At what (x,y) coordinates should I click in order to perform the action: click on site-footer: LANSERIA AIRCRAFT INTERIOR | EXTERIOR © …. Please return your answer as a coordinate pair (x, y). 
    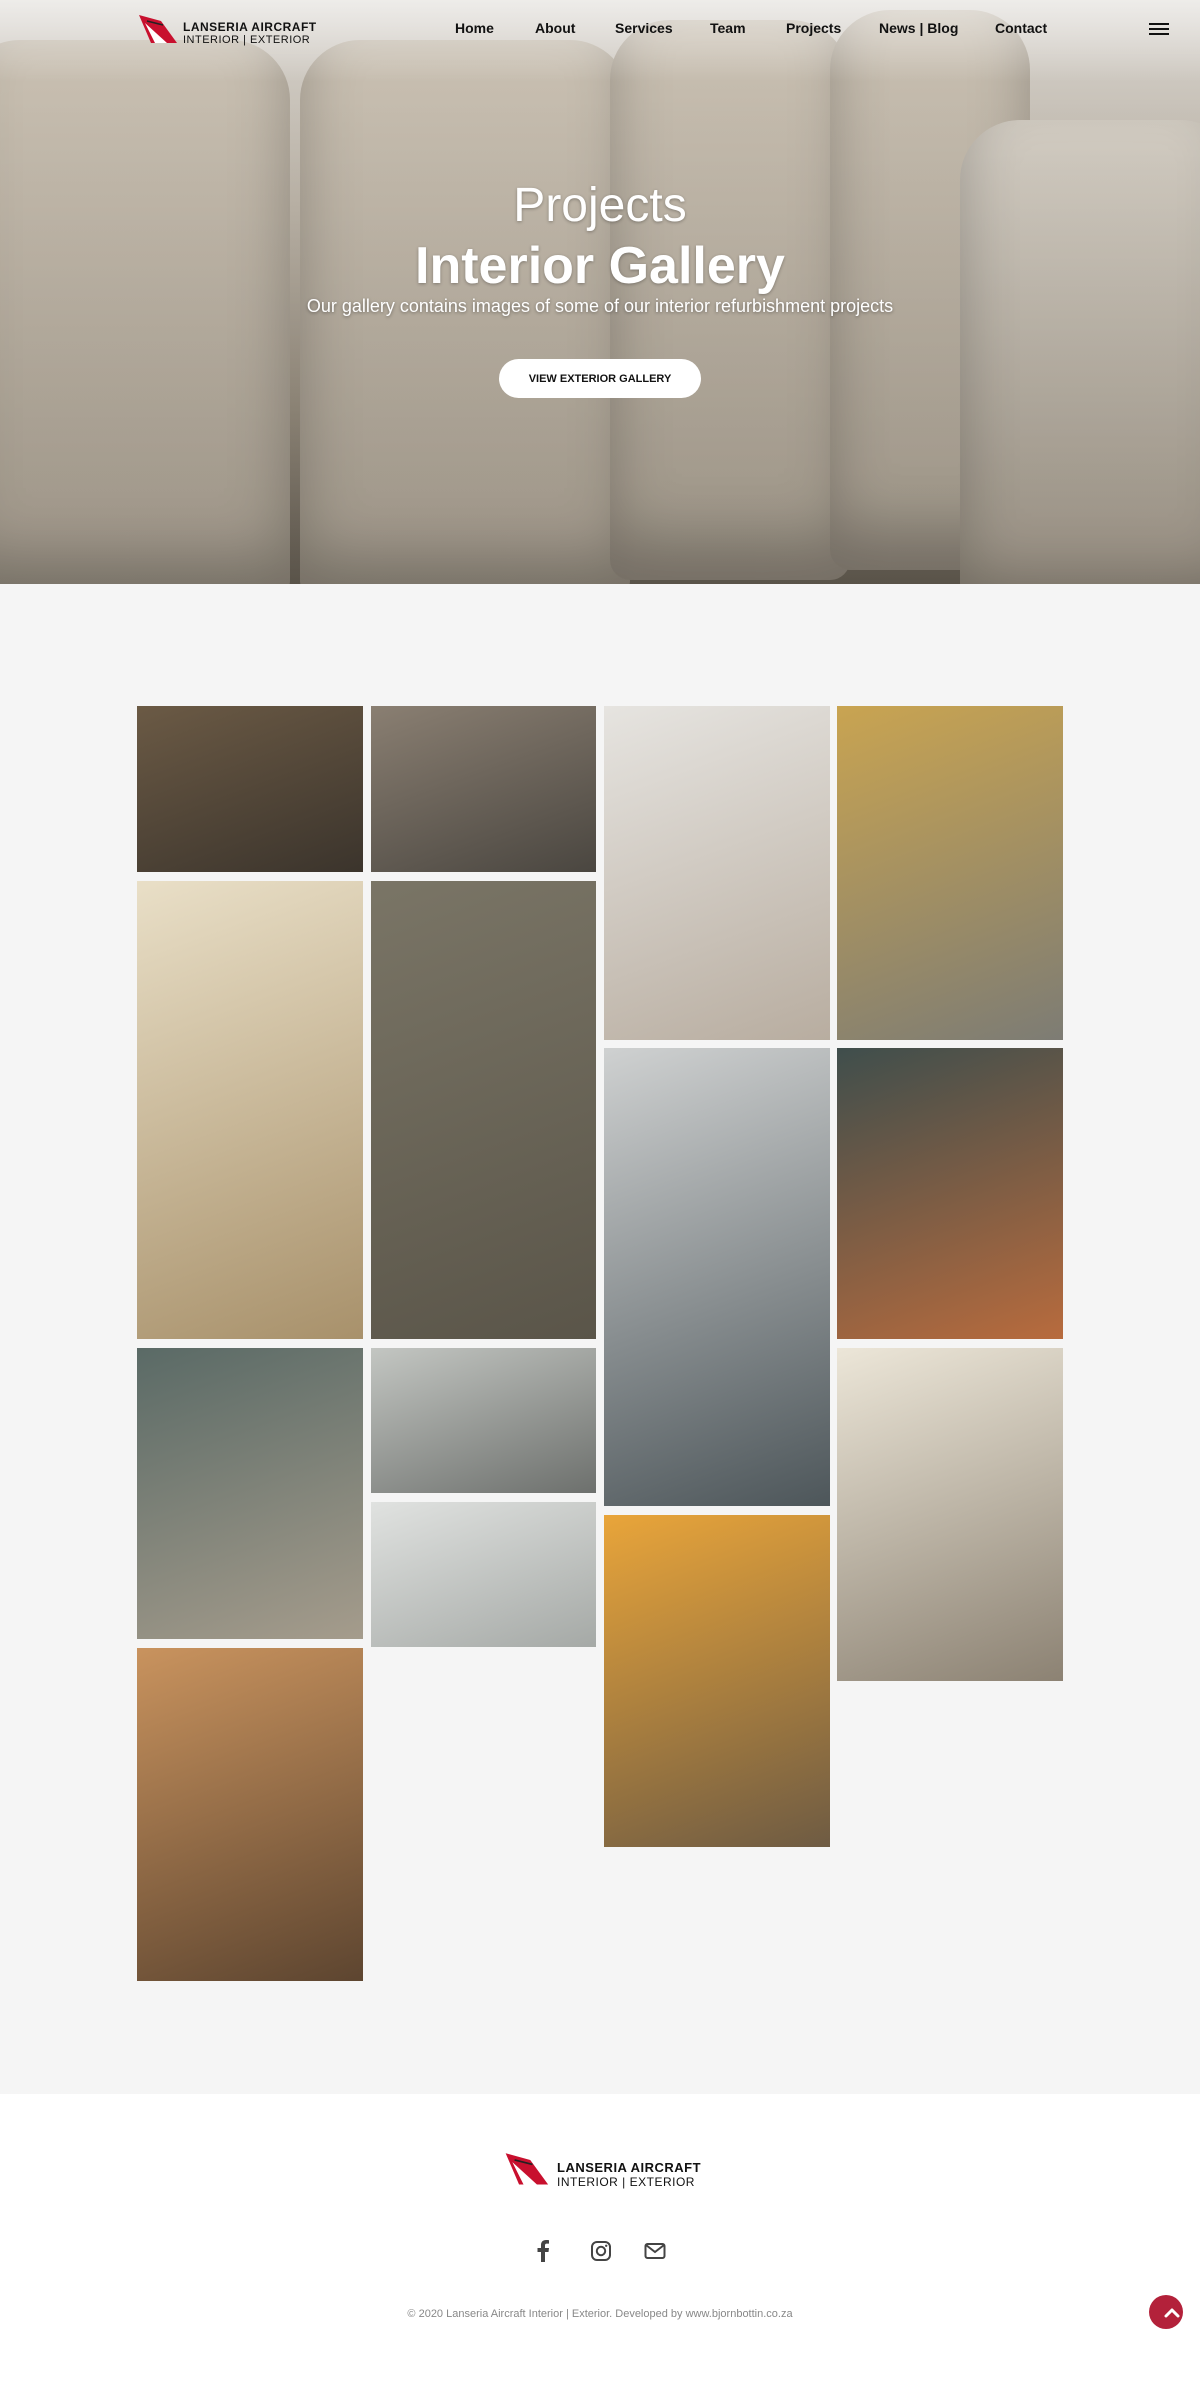
    Looking at the image, I should click on (600, 2241).